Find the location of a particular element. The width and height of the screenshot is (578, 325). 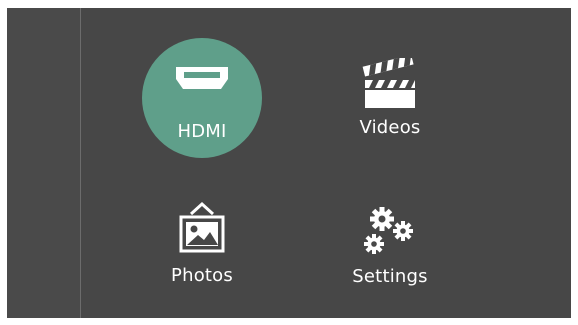

gears-icon is located at coordinates (390, 233).